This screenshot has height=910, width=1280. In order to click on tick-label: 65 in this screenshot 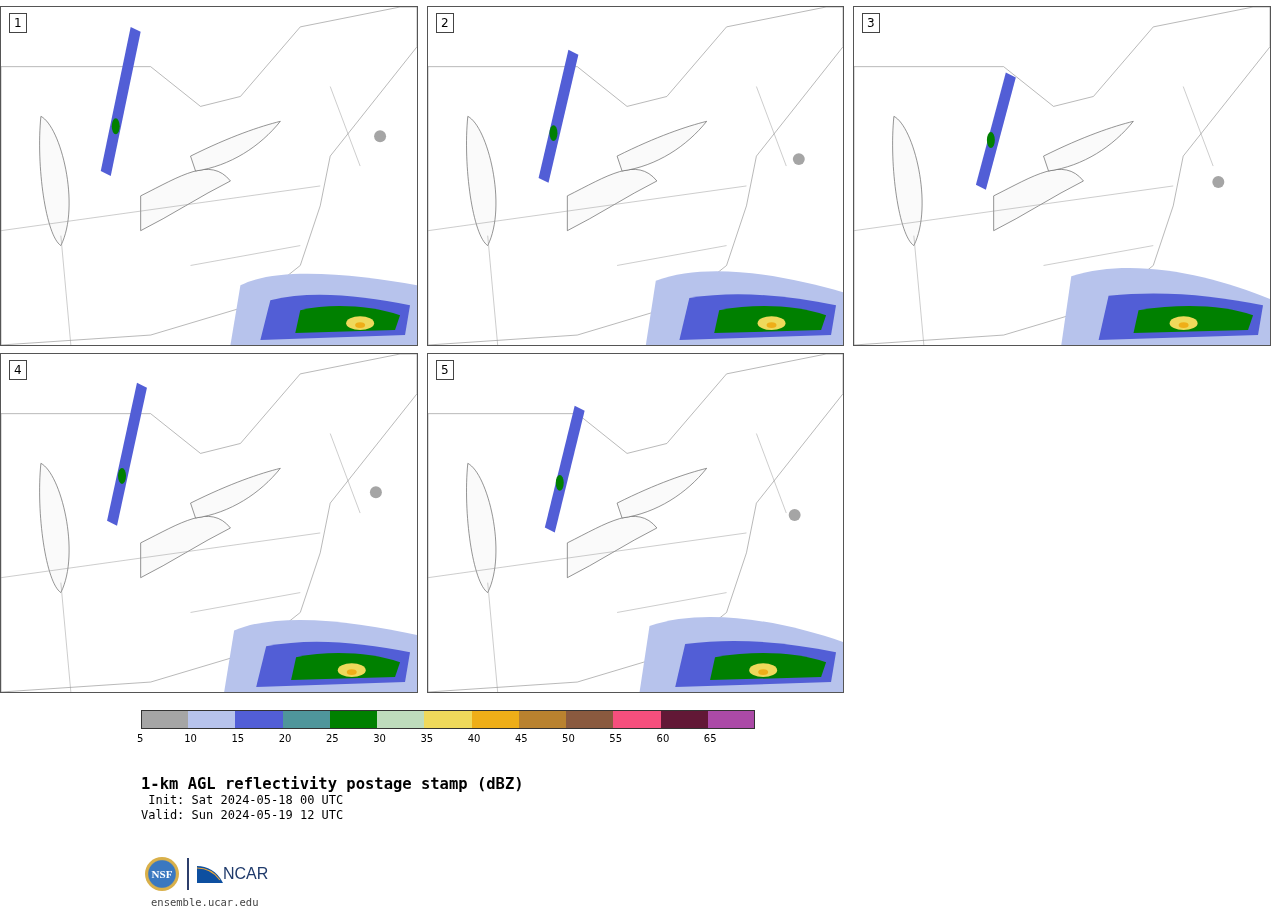, I will do `click(710, 739)`.